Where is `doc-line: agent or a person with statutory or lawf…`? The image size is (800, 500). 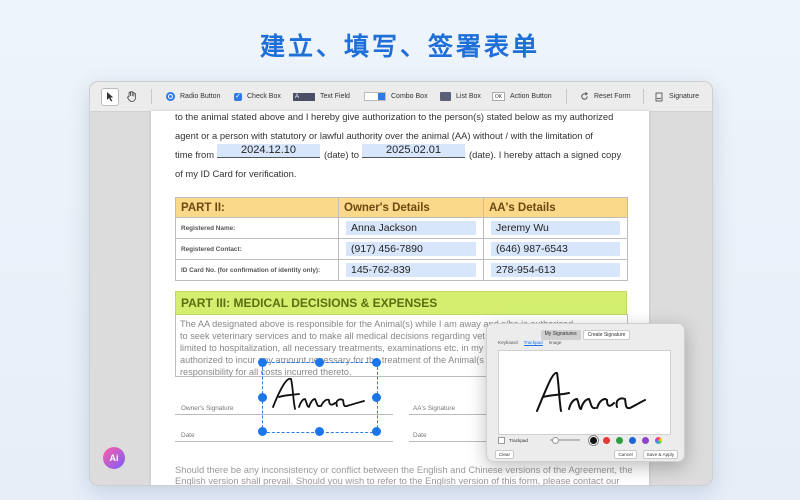 doc-line: agent or a person with statutory or lawf… is located at coordinates (384, 135).